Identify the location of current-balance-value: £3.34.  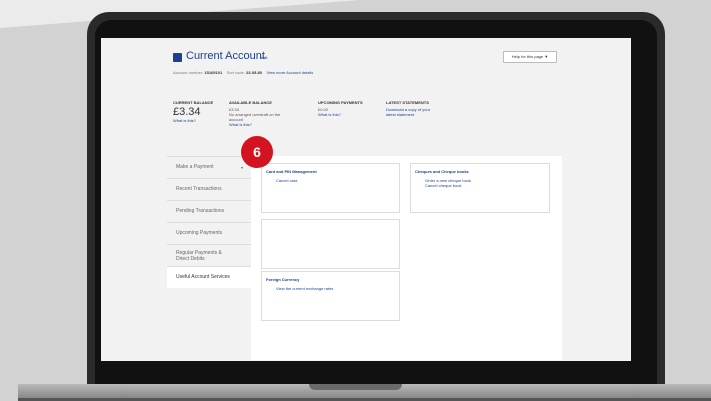
(187, 112).